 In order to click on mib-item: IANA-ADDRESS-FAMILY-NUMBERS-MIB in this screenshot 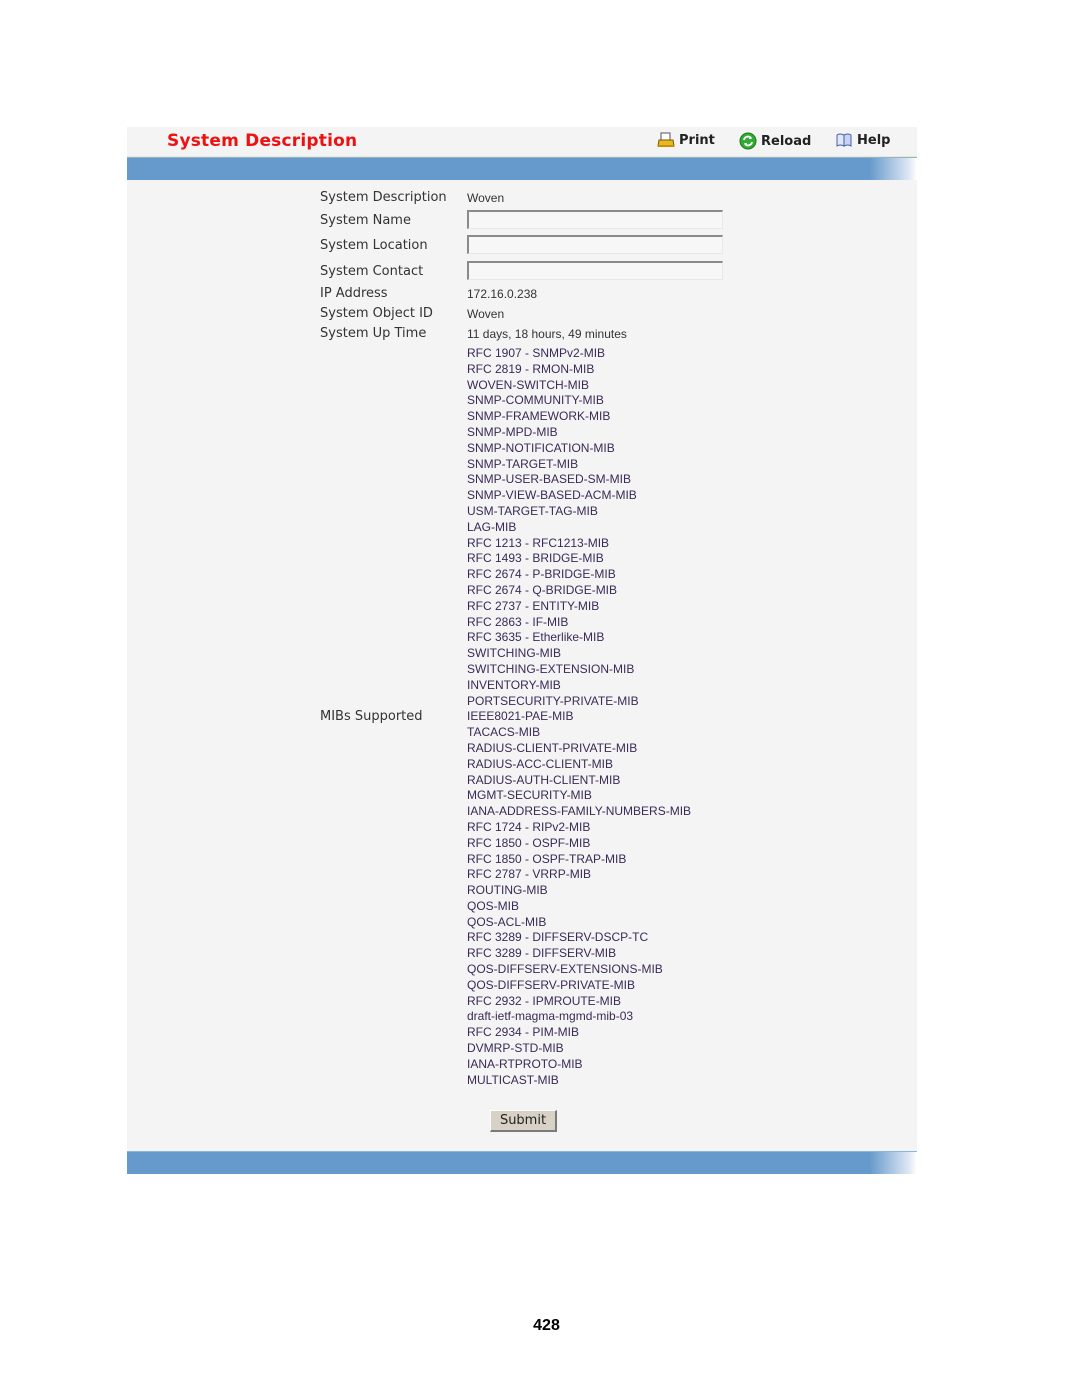, I will do `click(579, 811)`.